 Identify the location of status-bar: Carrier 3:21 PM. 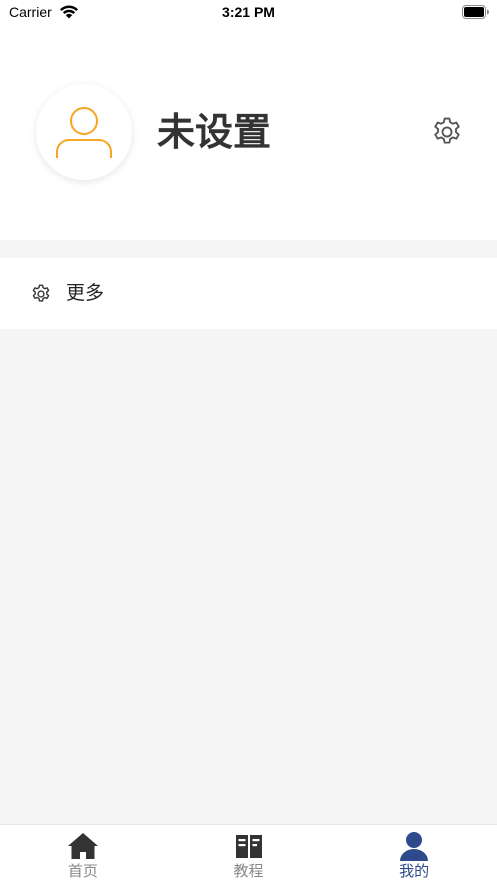
(248, 13).